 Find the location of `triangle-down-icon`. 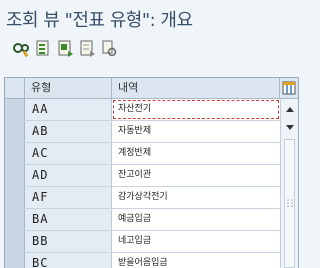

triangle-down-icon is located at coordinates (290, 127).